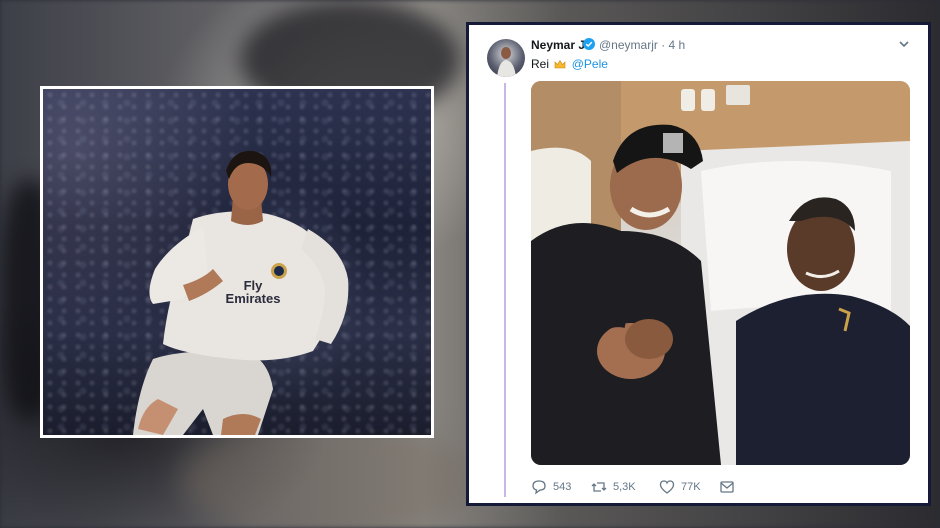 The height and width of the screenshot is (528, 940). Describe the element at coordinates (642, 45) in the screenshot. I see `handle-and-time: @neymarjr · 4 h` at that location.